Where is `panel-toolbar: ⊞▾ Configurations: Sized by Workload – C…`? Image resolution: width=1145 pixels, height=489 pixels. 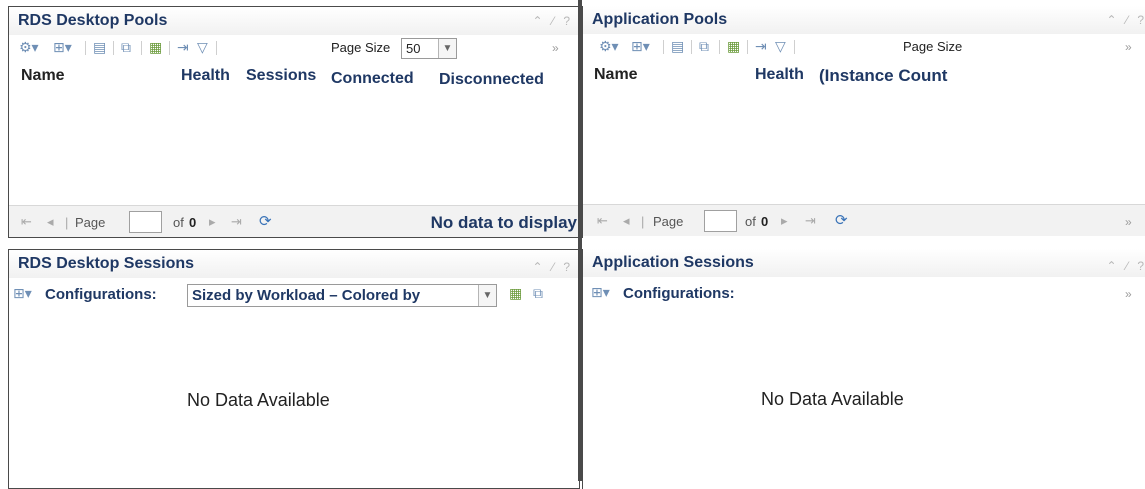
panel-toolbar: ⊞▾ Configurations: Sized by Workload – C… is located at coordinates (294, 294).